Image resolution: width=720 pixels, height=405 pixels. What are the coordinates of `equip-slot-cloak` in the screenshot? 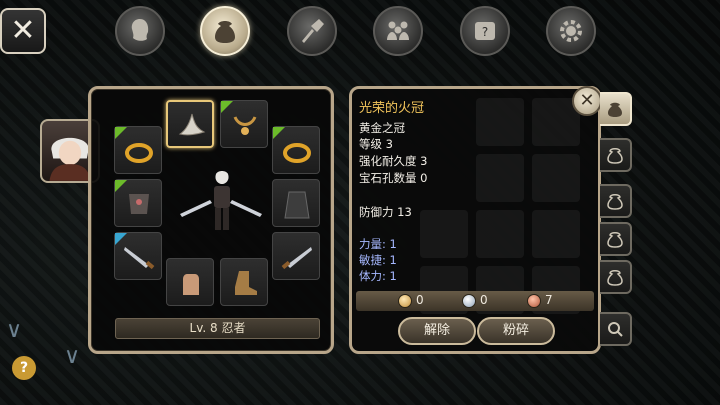 It's located at (296, 203).